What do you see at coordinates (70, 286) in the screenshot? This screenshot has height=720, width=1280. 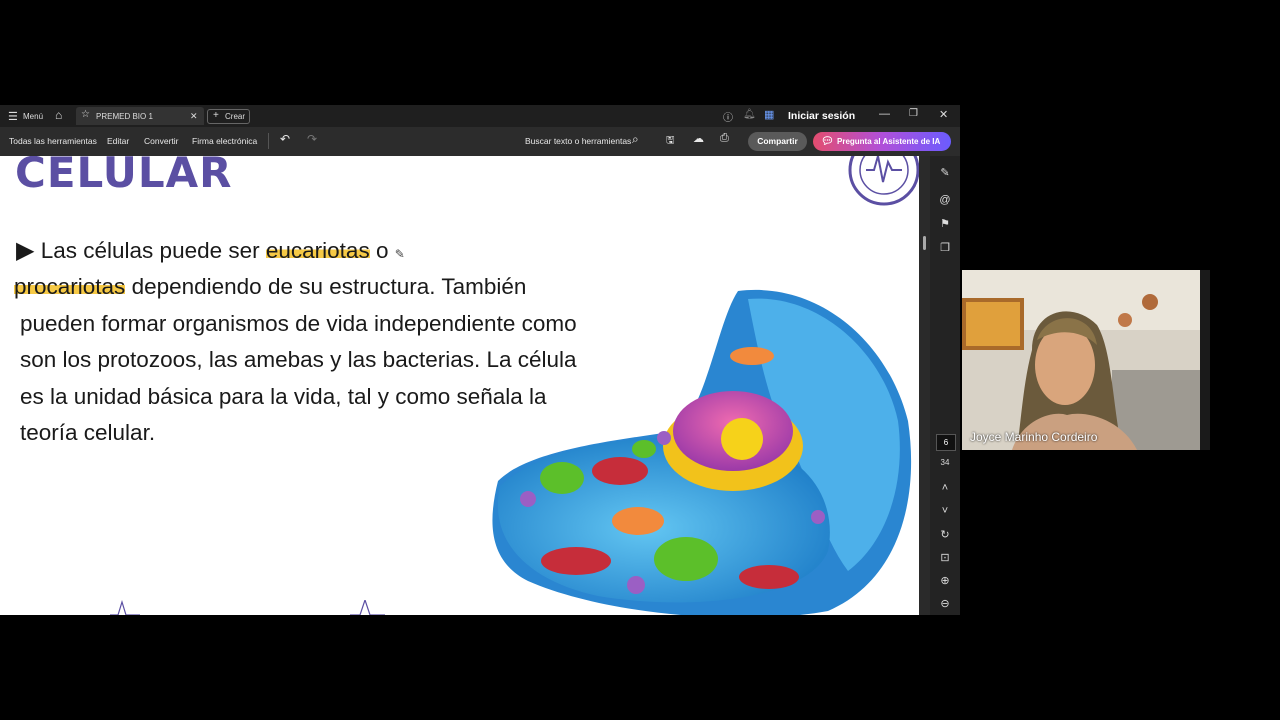 I see `highlighted-word-procariotas: procariotas` at bounding box center [70, 286].